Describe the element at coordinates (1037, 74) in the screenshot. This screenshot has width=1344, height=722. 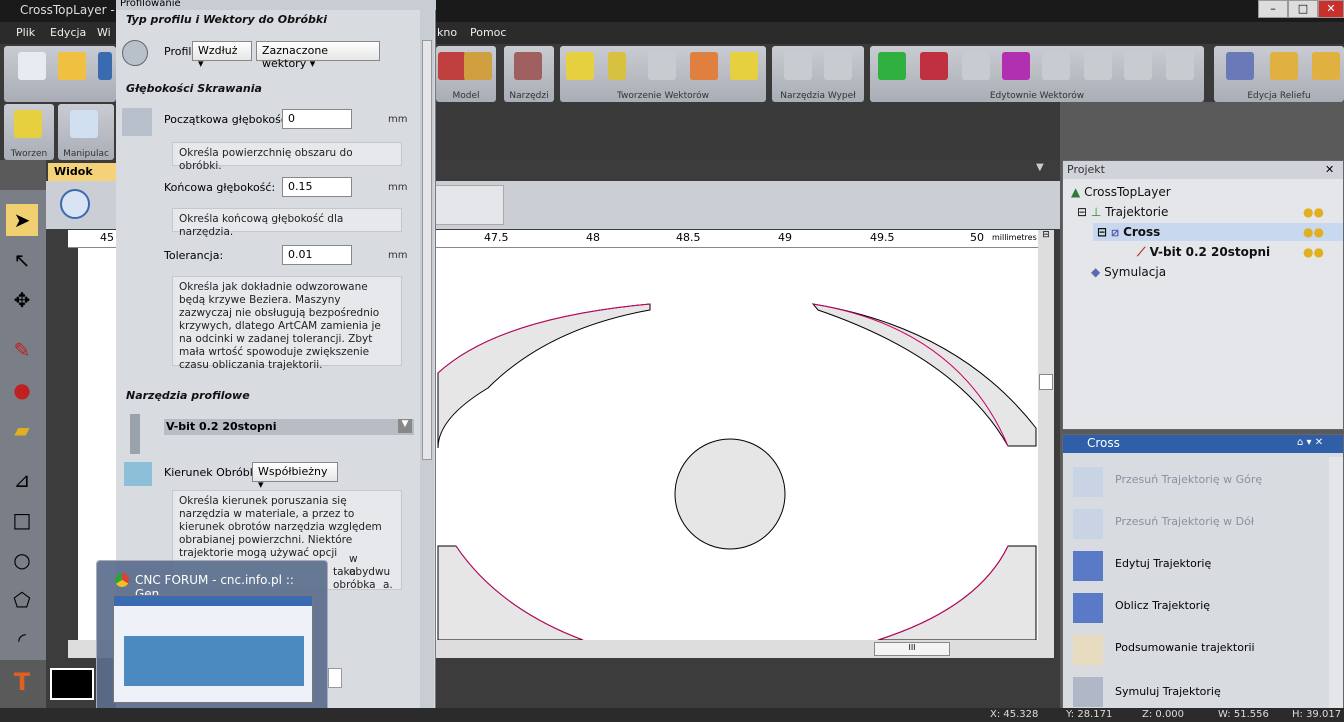
I see `toolbar-group-vector-edit: Edytownie Wektorów` at that location.